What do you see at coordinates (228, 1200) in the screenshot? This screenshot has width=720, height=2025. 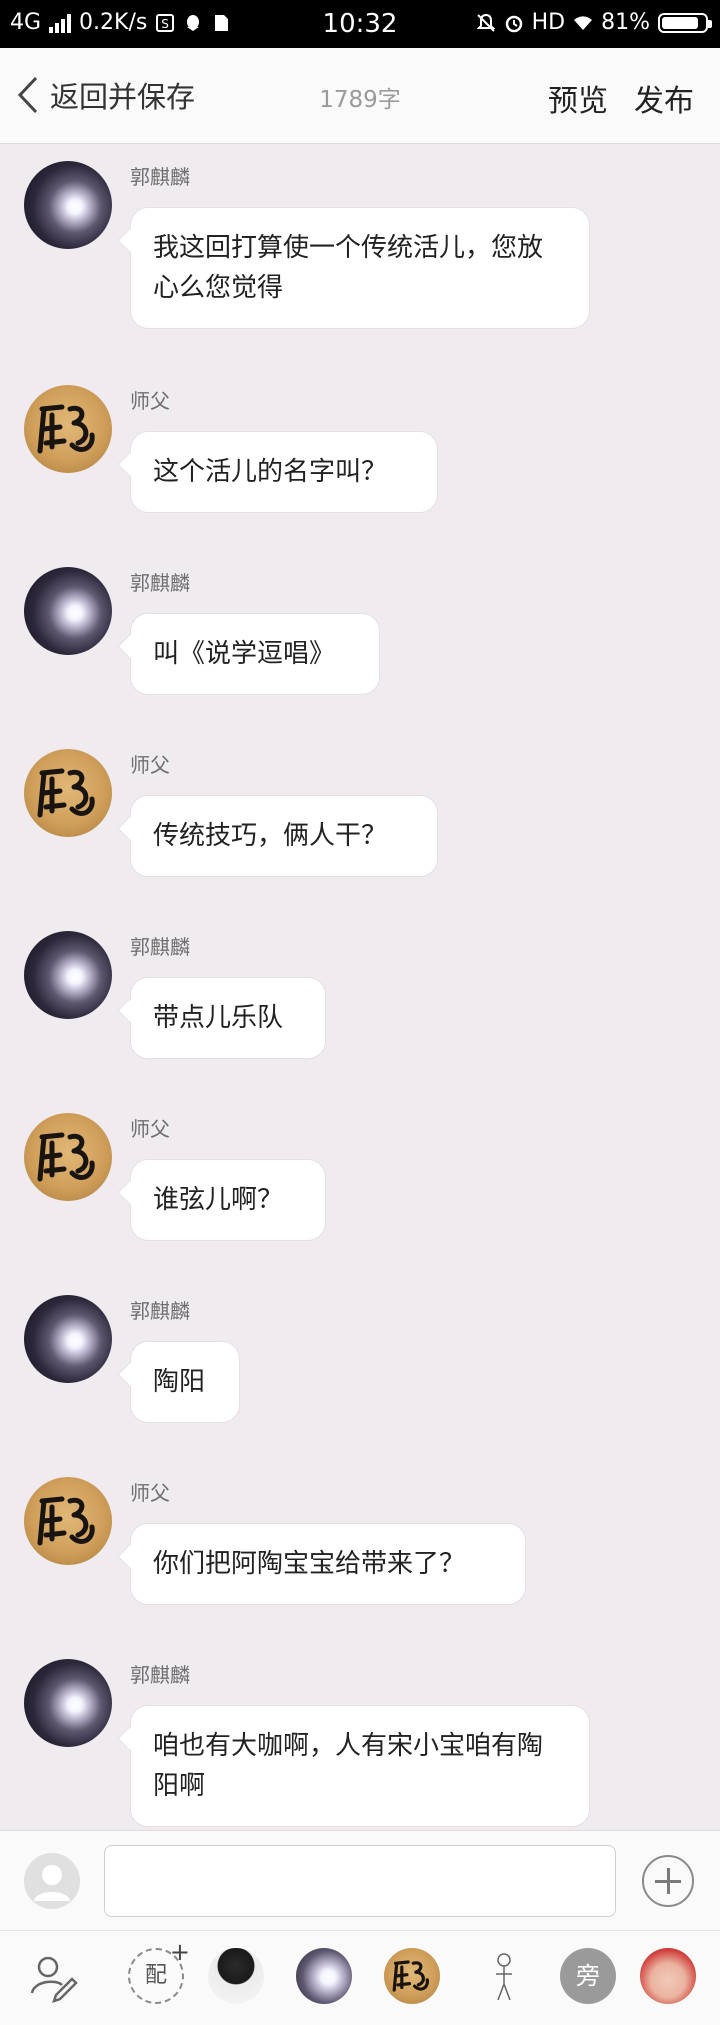 I see `message-bubble: 谁弦儿啊？` at bounding box center [228, 1200].